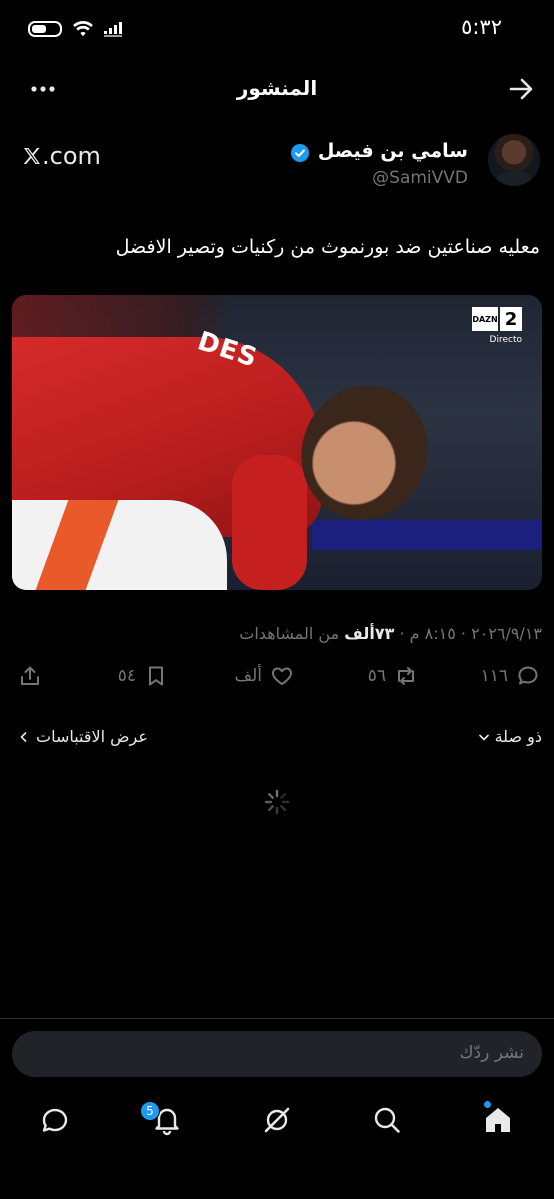  What do you see at coordinates (406, 676) in the screenshot?
I see `repost-icon` at bounding box center [406, 676].